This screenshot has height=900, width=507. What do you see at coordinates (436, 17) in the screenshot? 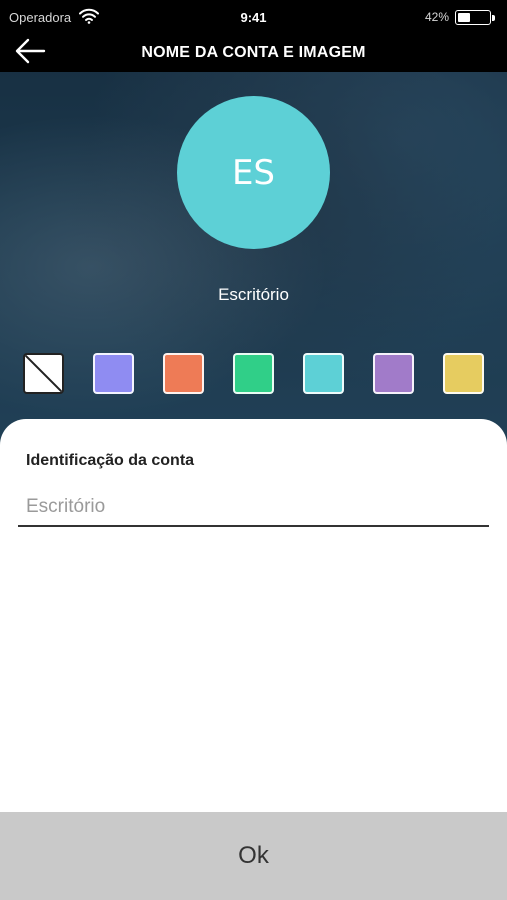
I see `battery-percent: 42%` at bounding box center [436, 17].